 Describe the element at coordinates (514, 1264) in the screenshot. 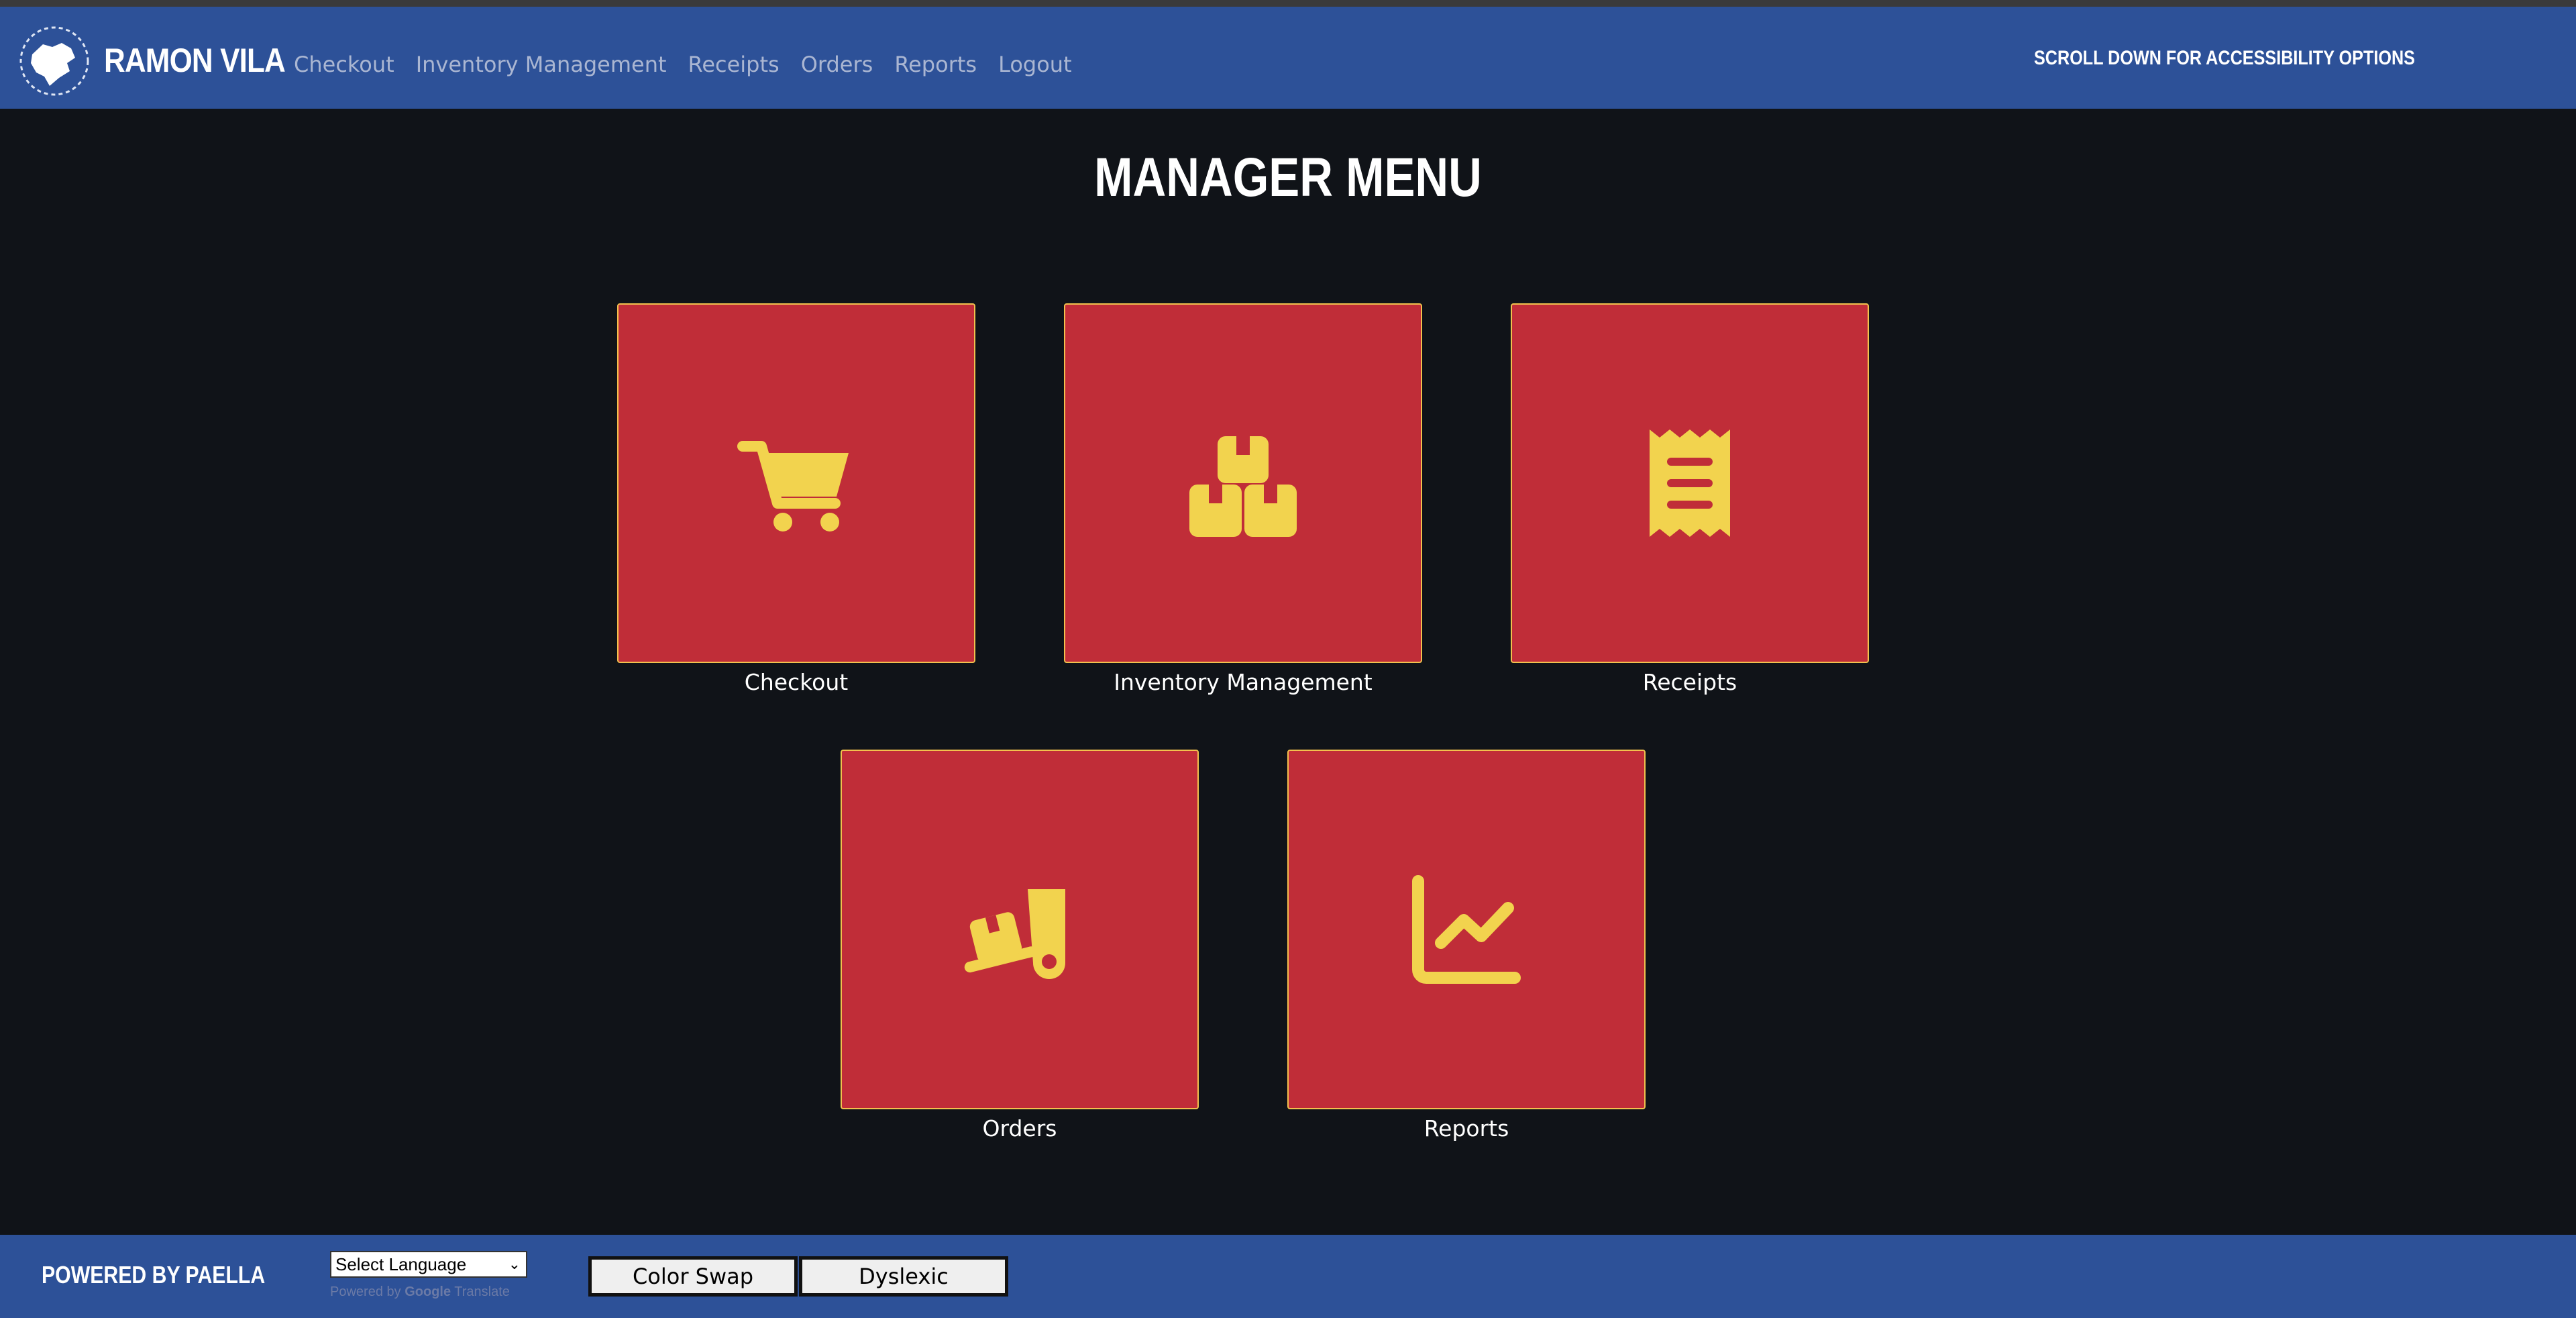

I see `chevron-down-icon: ⌄` at that location.